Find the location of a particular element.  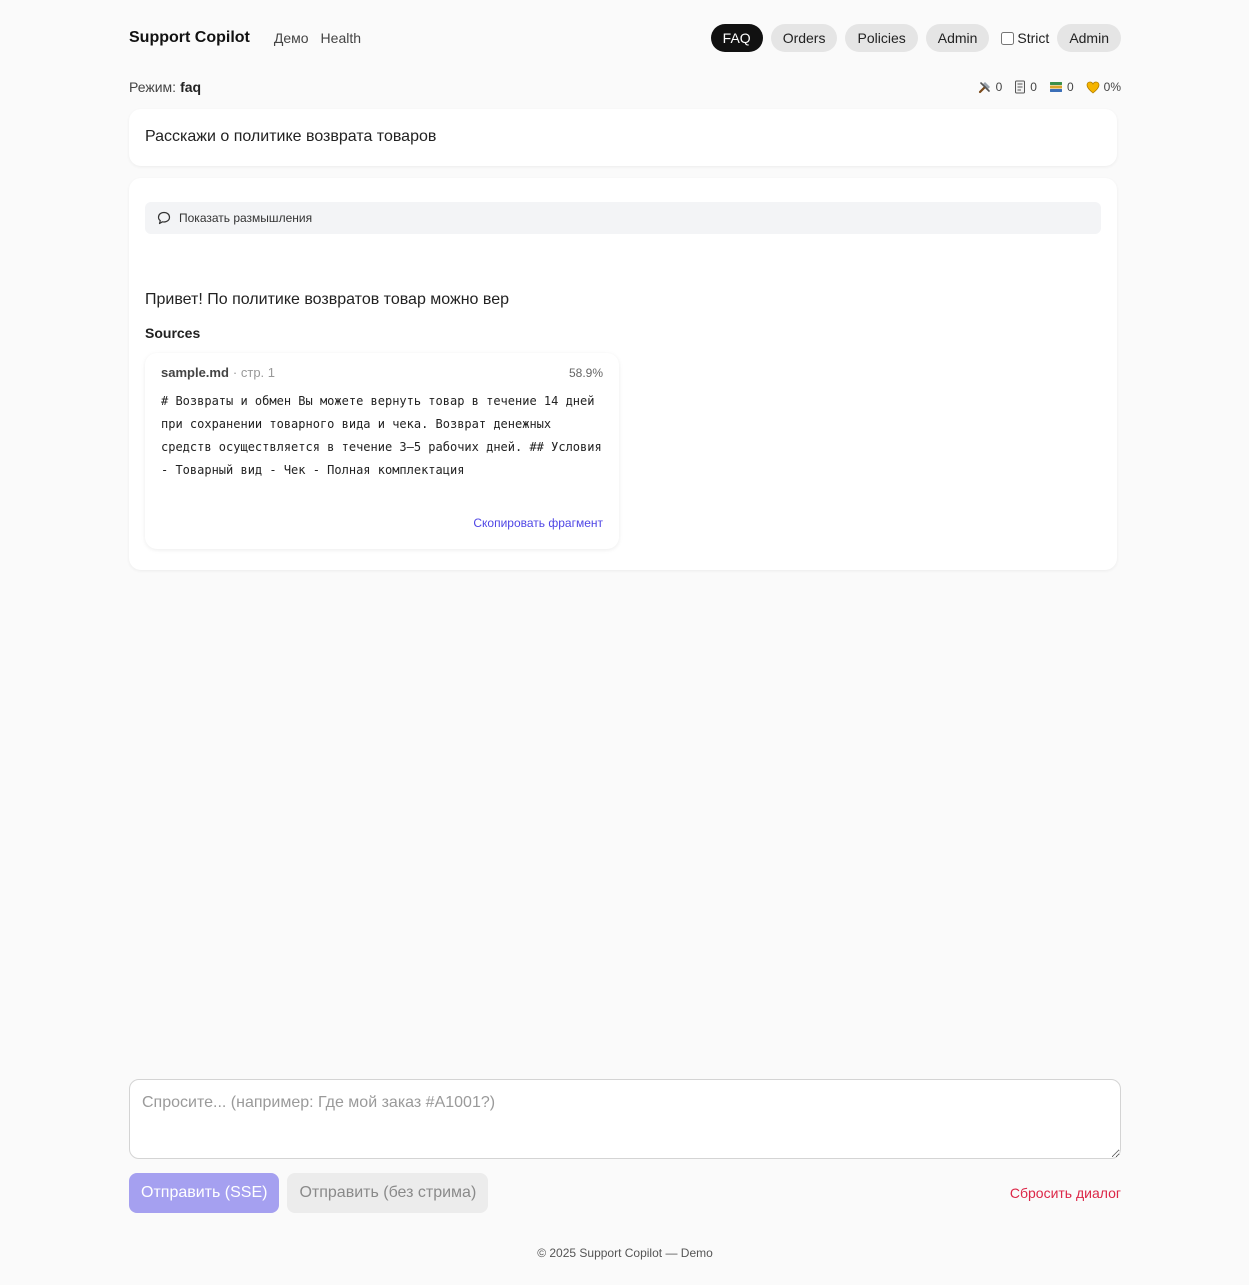

chat-bubble-icon is located at coordinates (164, 218).